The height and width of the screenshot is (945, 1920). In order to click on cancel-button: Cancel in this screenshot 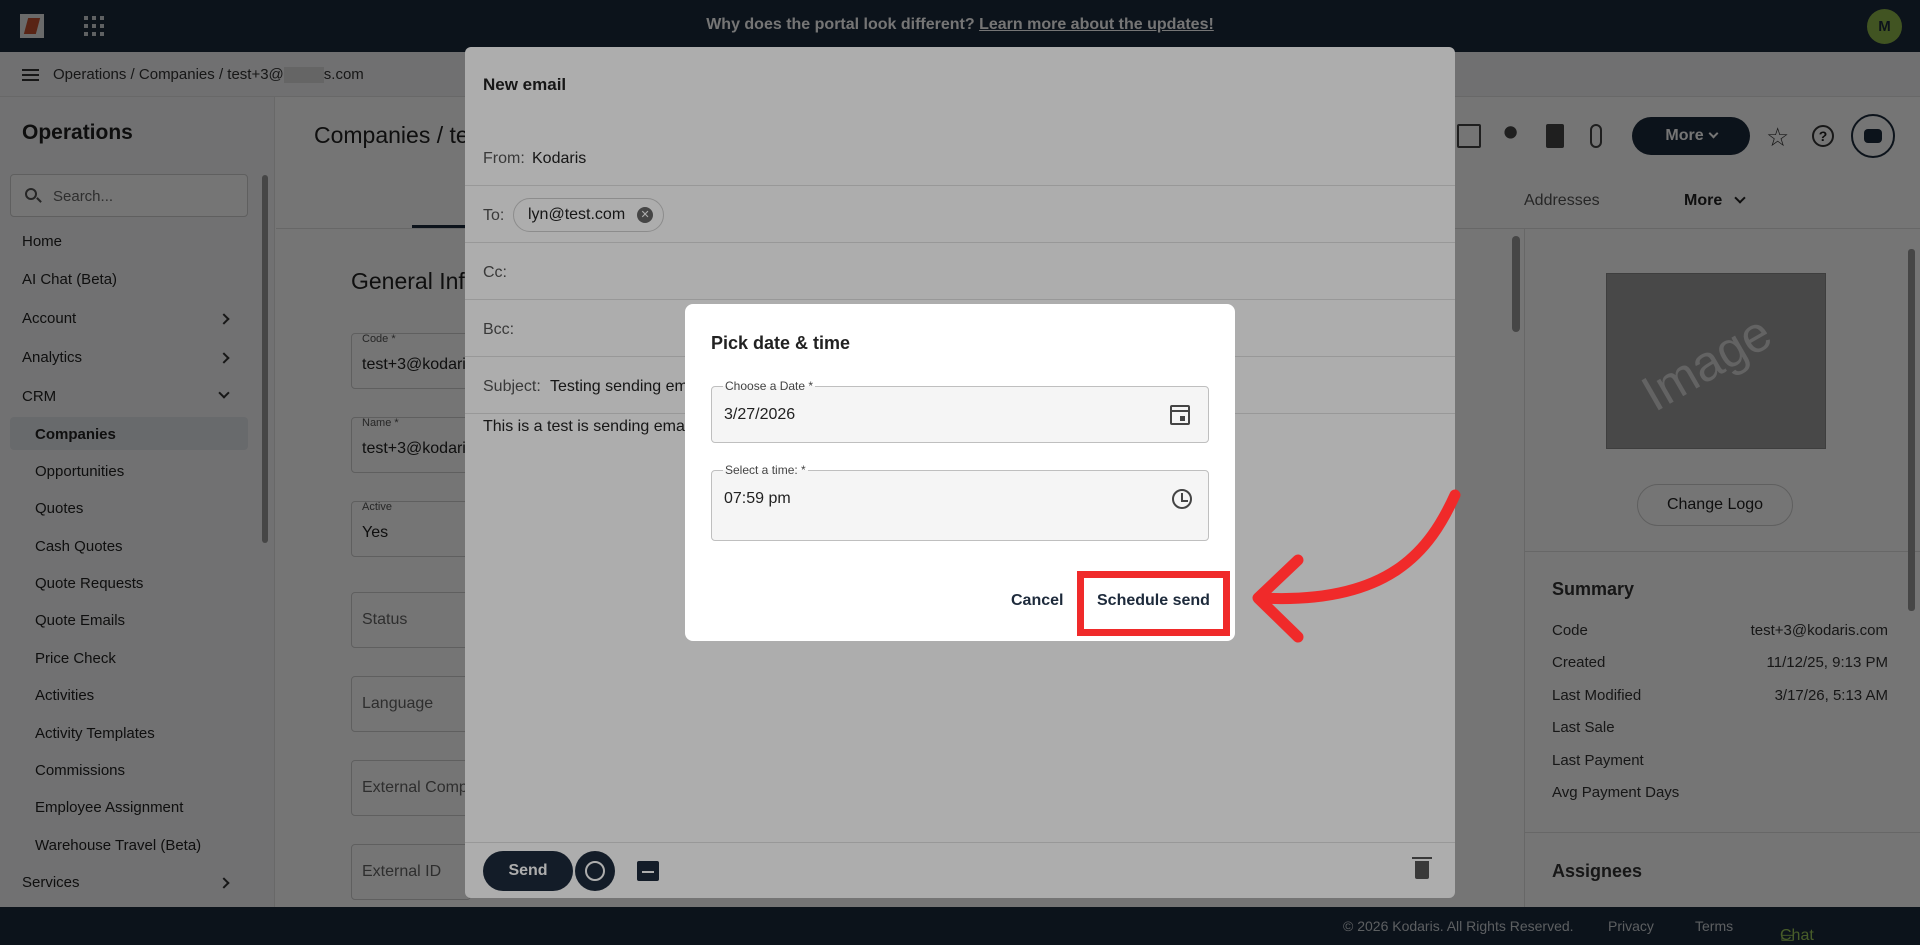, I will do `click(1037, 601)`.